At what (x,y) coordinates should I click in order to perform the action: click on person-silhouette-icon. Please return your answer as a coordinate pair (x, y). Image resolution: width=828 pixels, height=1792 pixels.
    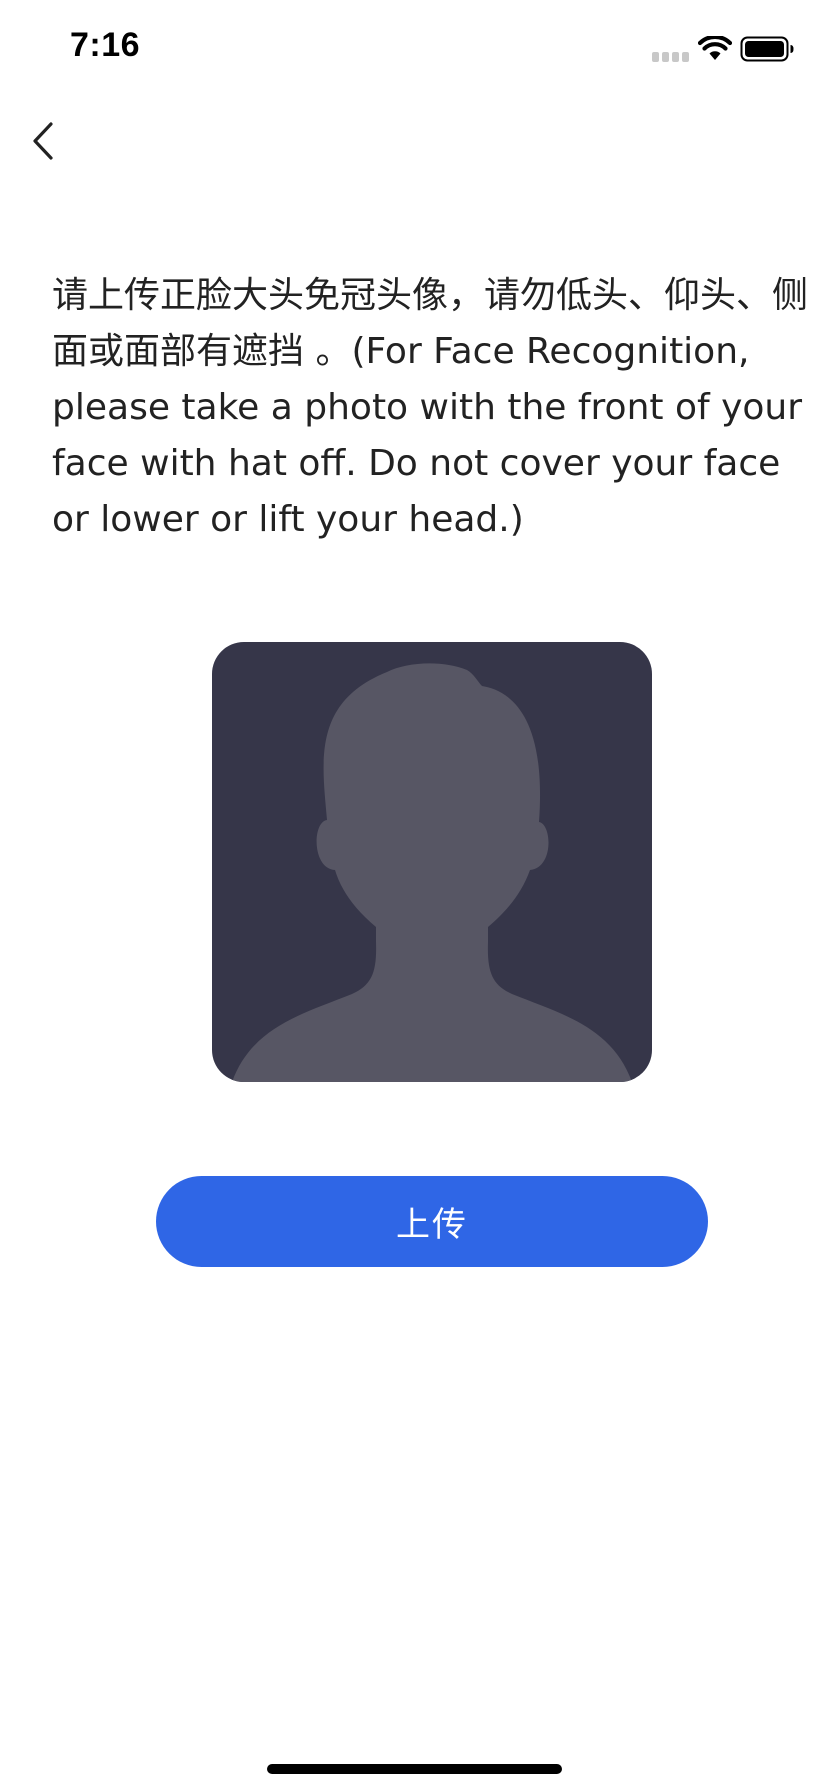
    Looking at the image, I should click on (432, 872).